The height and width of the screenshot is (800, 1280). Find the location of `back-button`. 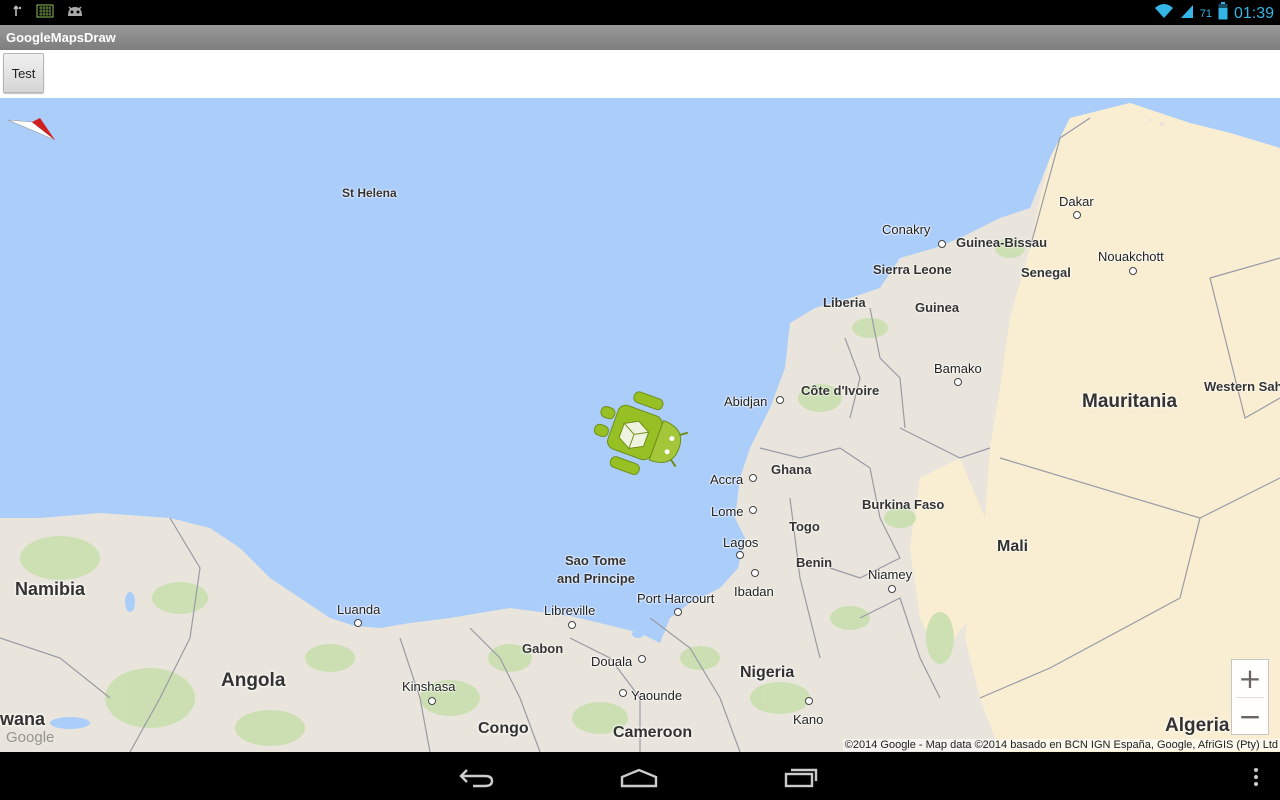

back-button is located at coordinates (477, 777).